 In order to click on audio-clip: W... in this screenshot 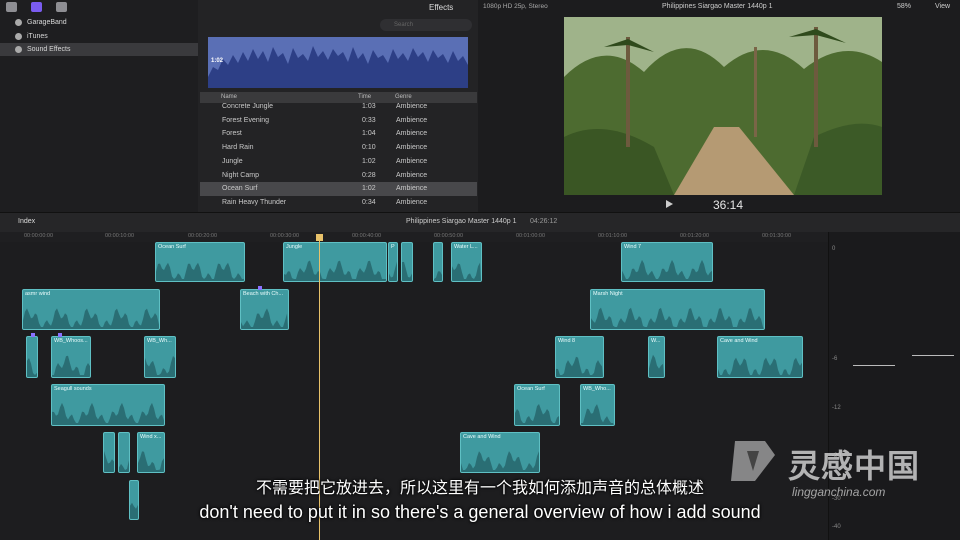, I will do `click(656, 357)`.